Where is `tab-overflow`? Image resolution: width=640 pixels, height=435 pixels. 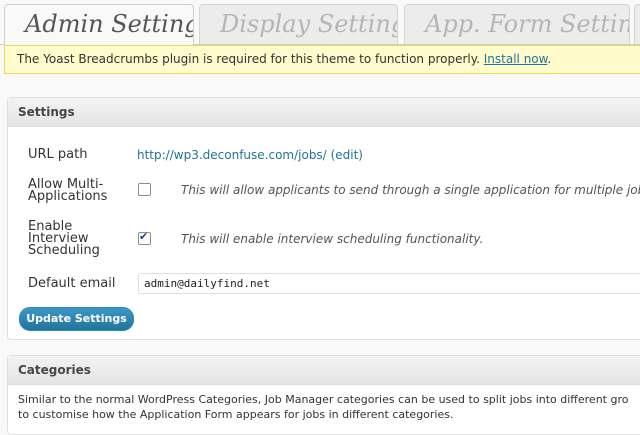
tab-overflow is located at coordinates (637, 24).